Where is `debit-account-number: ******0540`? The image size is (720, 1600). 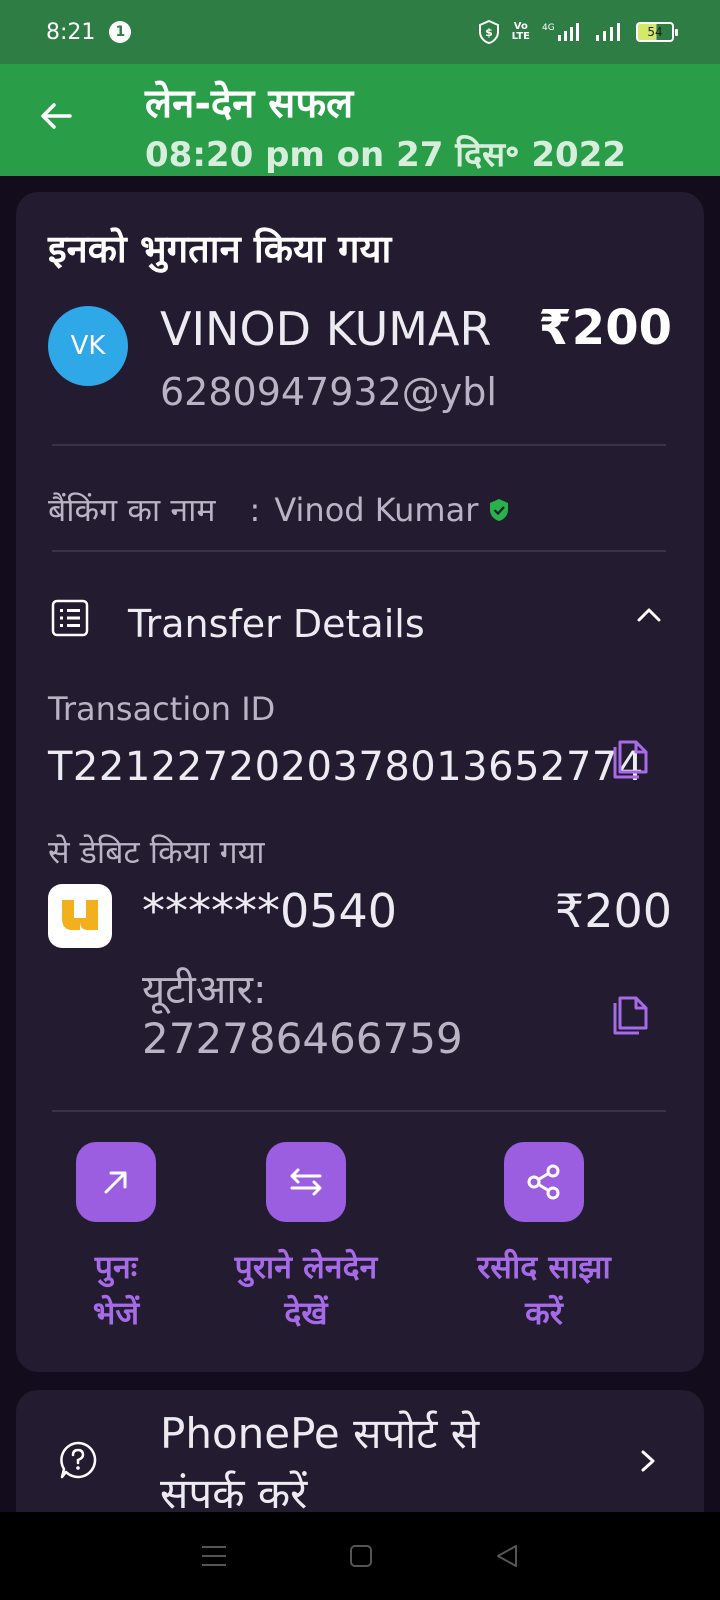 debit-account-number: ******0540 is located at coordinates (270, 911).